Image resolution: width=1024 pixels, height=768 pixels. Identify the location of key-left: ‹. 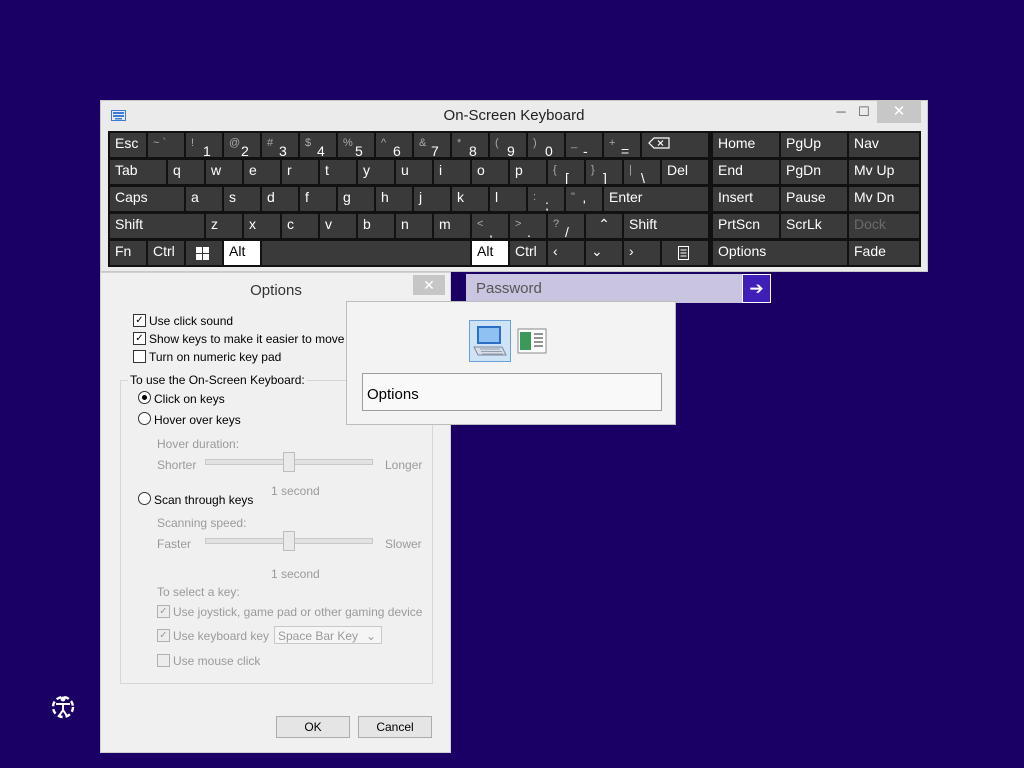
(566, 253).